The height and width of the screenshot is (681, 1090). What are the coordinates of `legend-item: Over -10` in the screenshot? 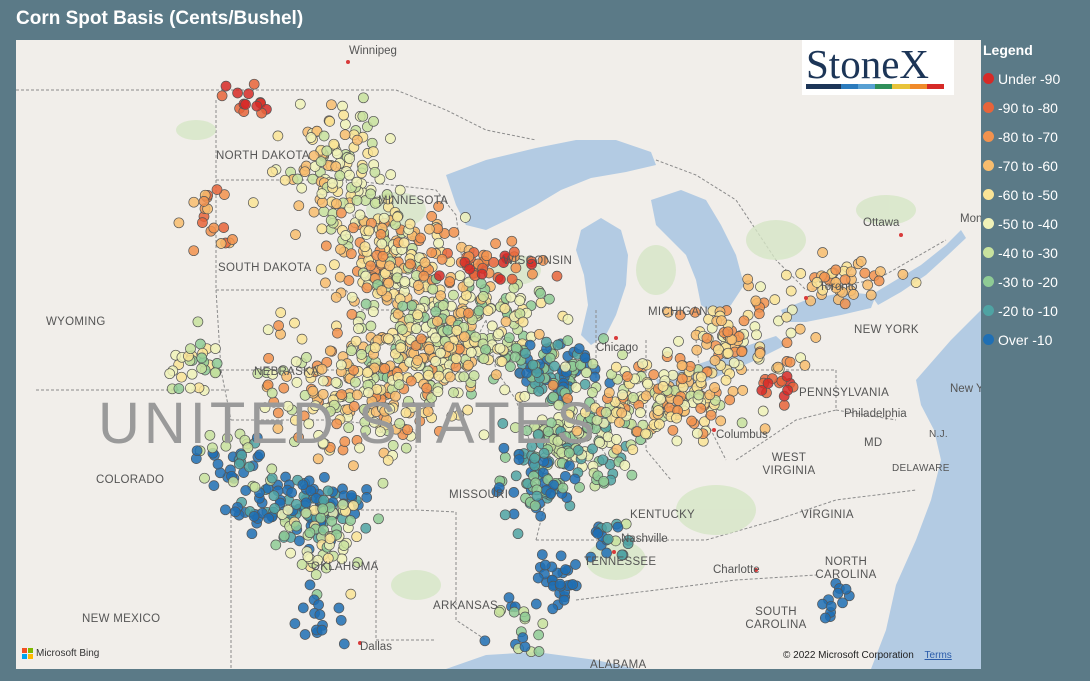 It's located at (1035, 339).